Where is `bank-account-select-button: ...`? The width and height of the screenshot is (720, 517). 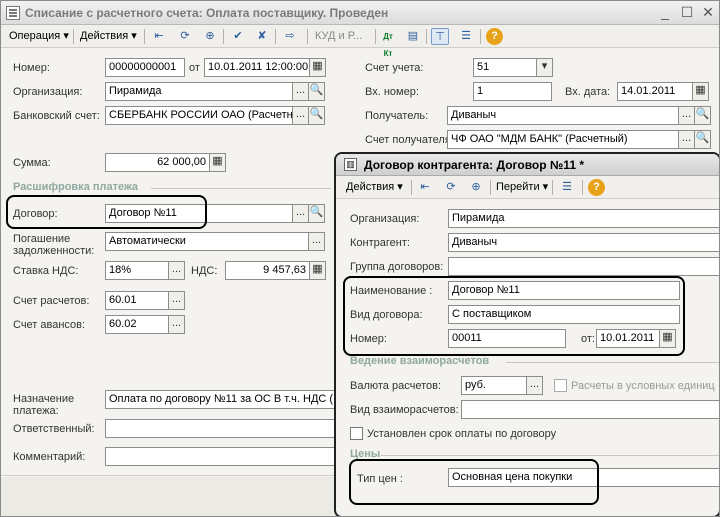 bank-account-select-button: ... is located at coordinates (300, 115).